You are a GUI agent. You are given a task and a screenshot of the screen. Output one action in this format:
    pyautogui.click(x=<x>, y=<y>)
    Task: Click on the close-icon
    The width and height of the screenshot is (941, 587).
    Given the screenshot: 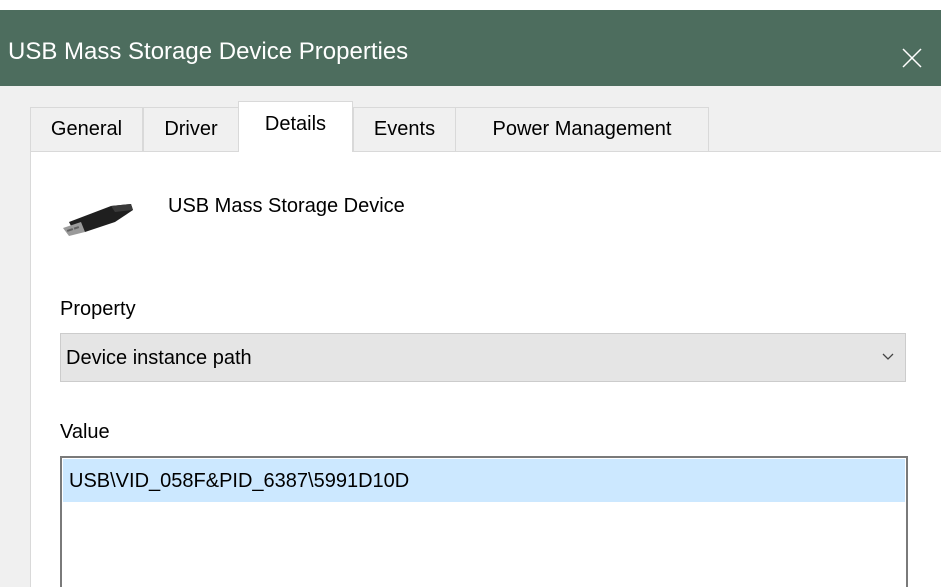 What is the action you would take?
    pyautogui.click(x=912, y=58)
    